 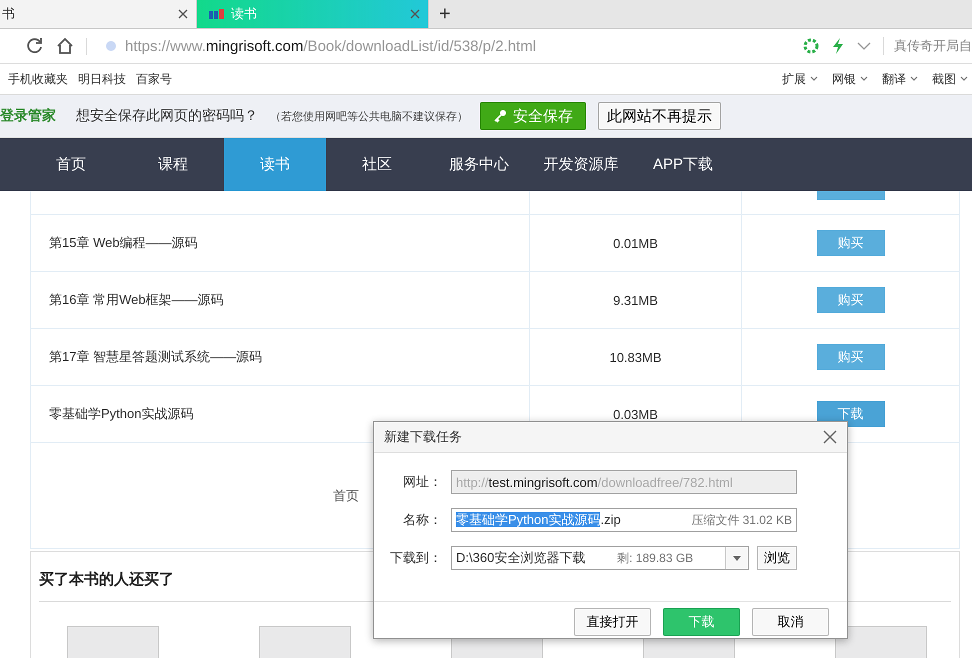 What do you see at coordinates (838, 46) in the screenshot?
I see `lightning-icon` at bounding box center [838, 46].